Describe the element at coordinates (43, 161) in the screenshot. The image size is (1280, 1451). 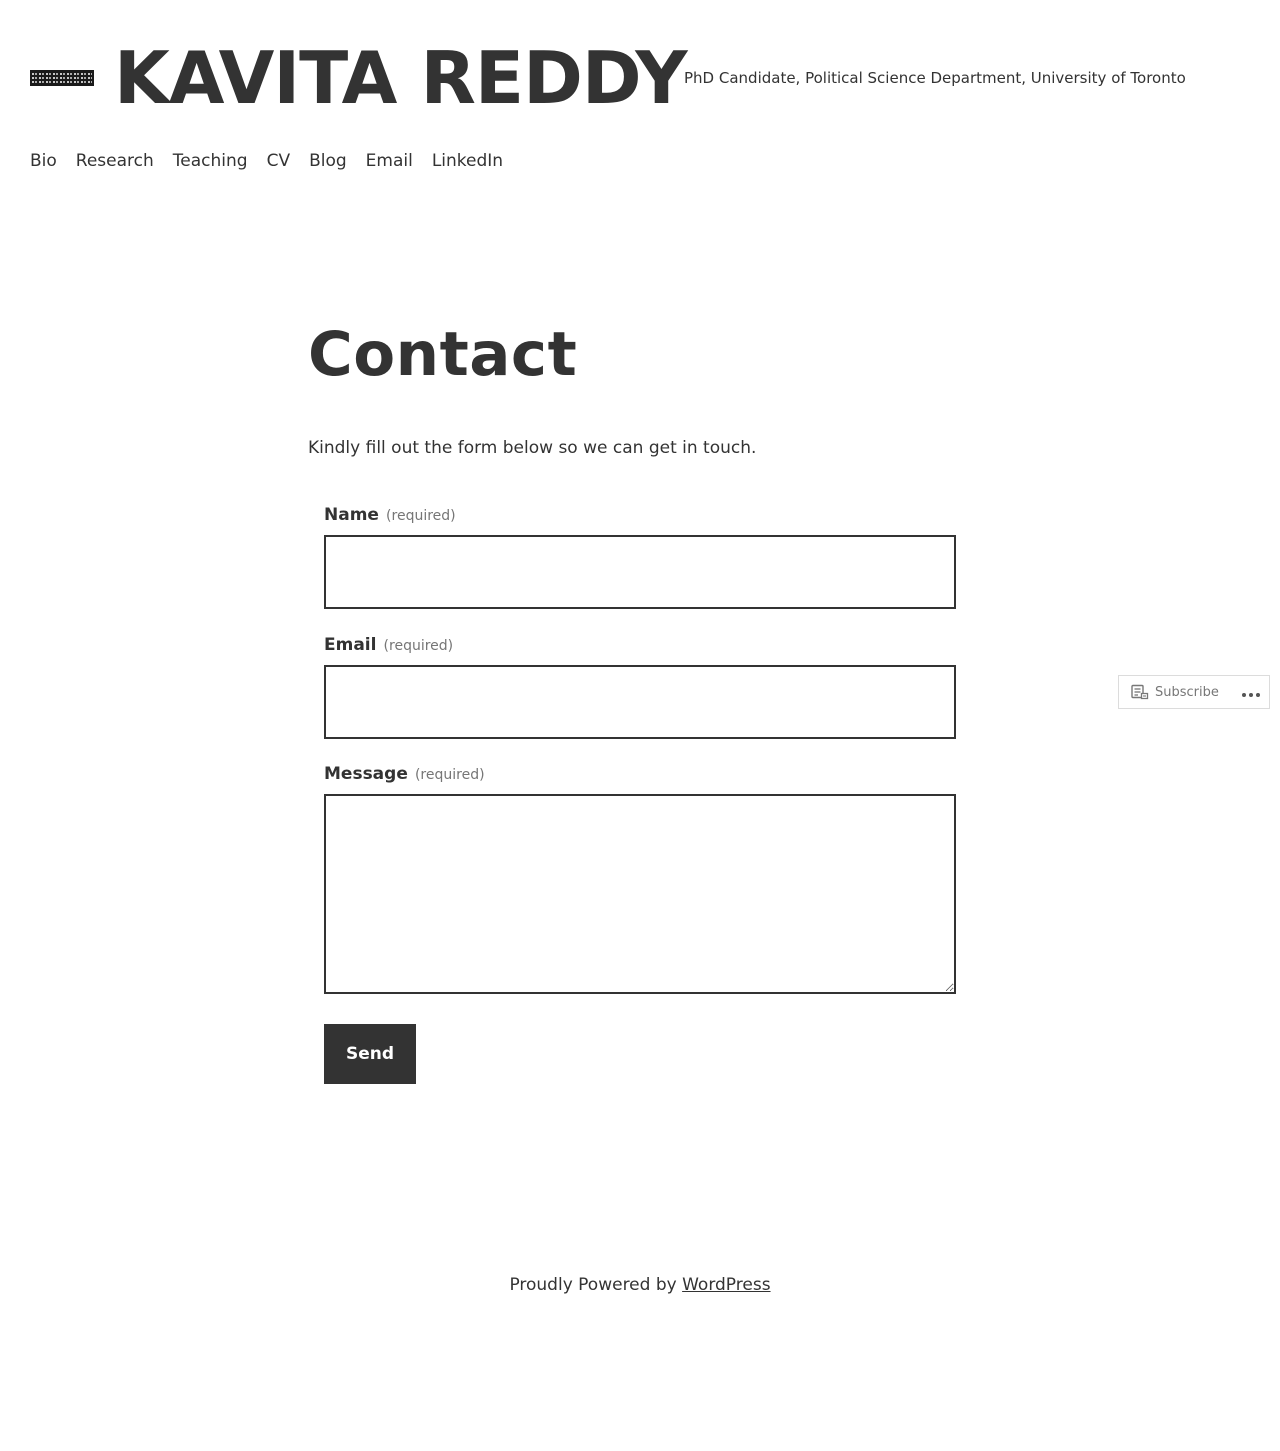
I see `nav-item-bio: Bio` at that location.